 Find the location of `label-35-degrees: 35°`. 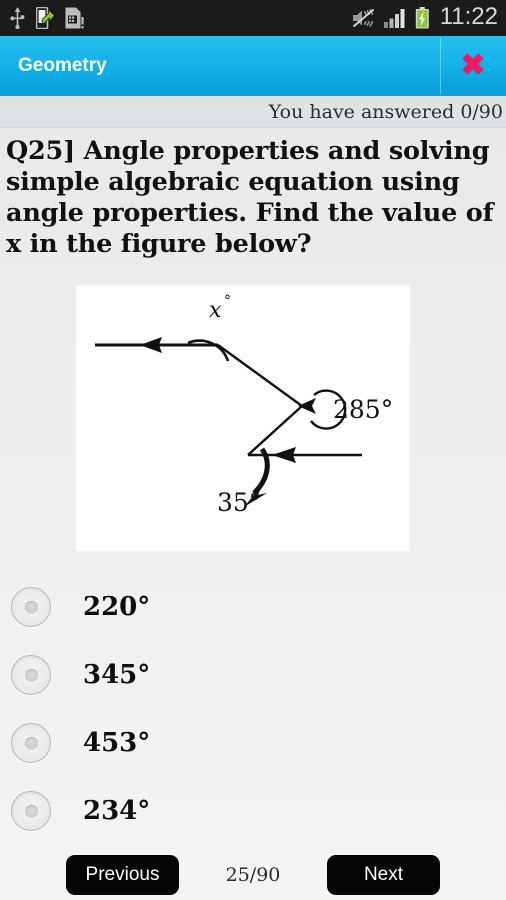

label-35-degrees: 35° is located at coordinates (239, 502).